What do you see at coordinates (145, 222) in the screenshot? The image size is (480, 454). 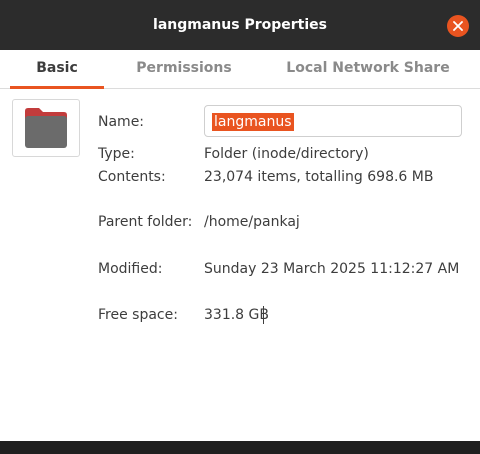 I see `parent-folder-label: Parent folder:` at bounding box center [145, 222].